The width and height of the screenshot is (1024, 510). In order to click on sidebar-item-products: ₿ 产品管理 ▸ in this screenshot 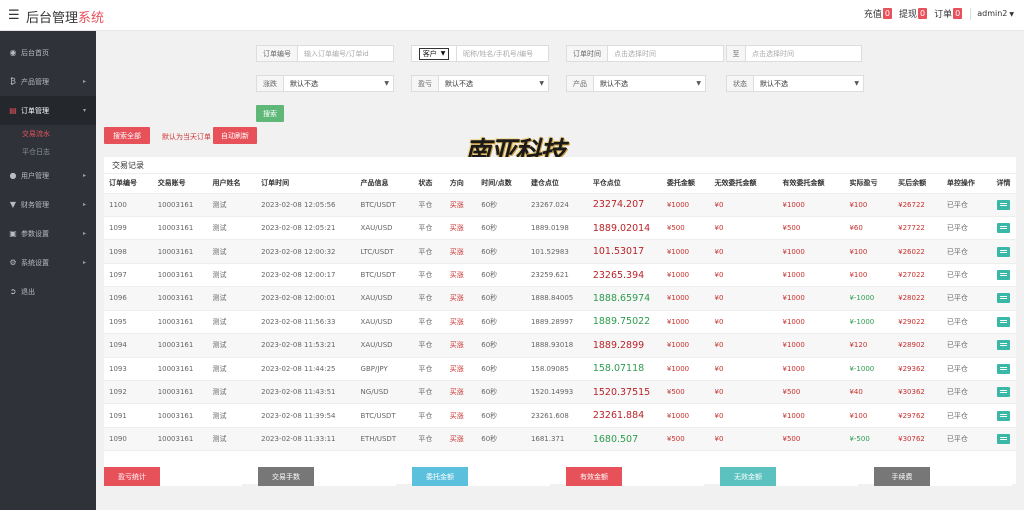, I will do `click(48, 81)`.